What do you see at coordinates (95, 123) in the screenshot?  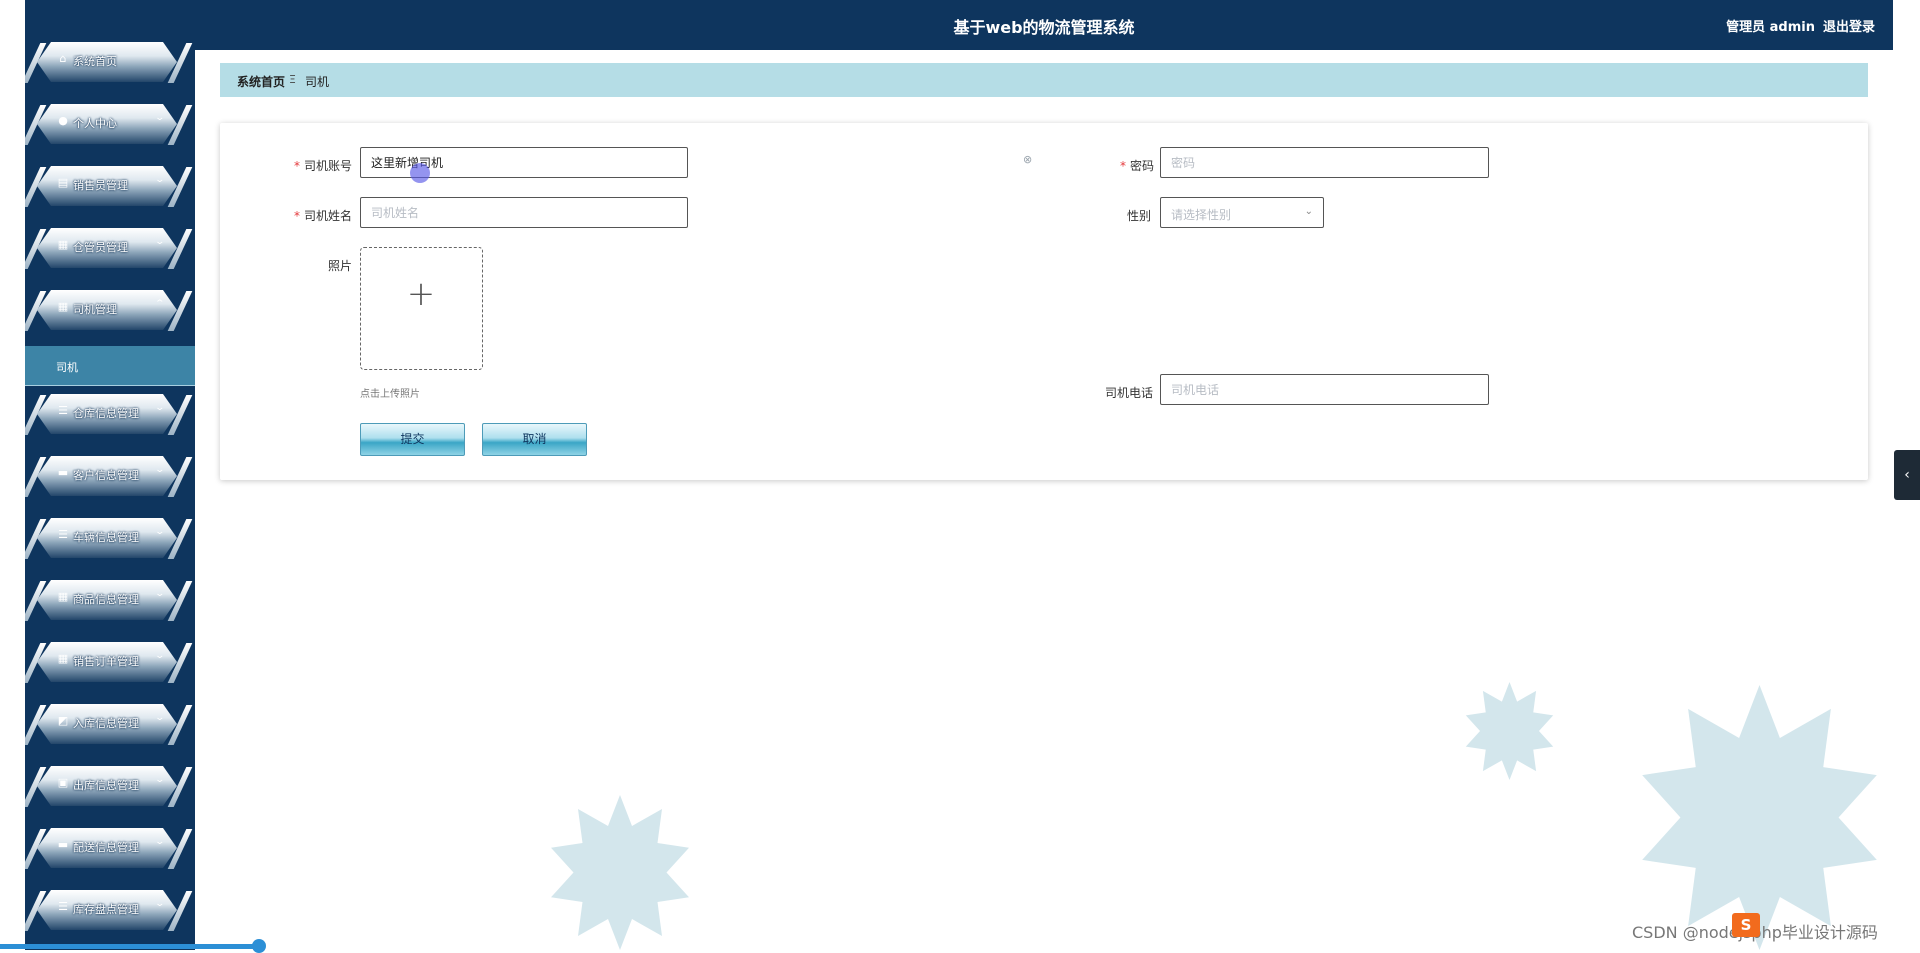 I see `sidebar-item-label: 个人中心` at bounding box center [95, 123].